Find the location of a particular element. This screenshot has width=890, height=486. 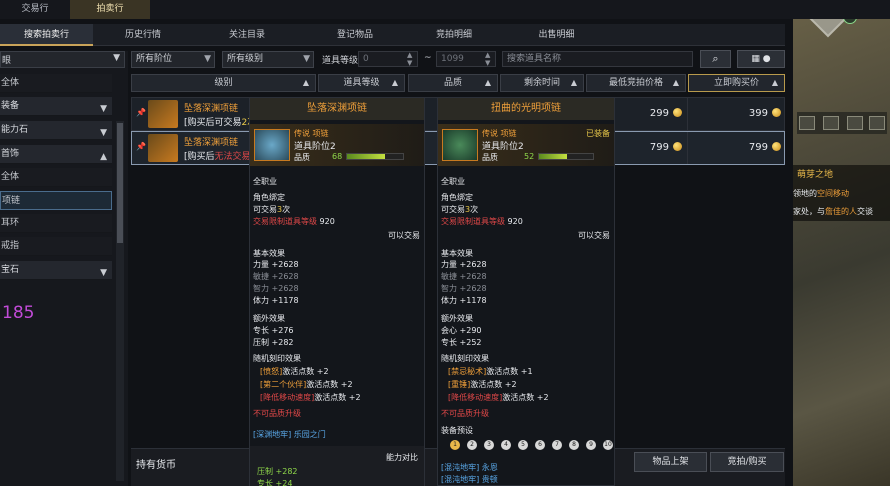

column-header-min-bid: 最低竞拍价格 ▲ is located at coordinates (636, 83).